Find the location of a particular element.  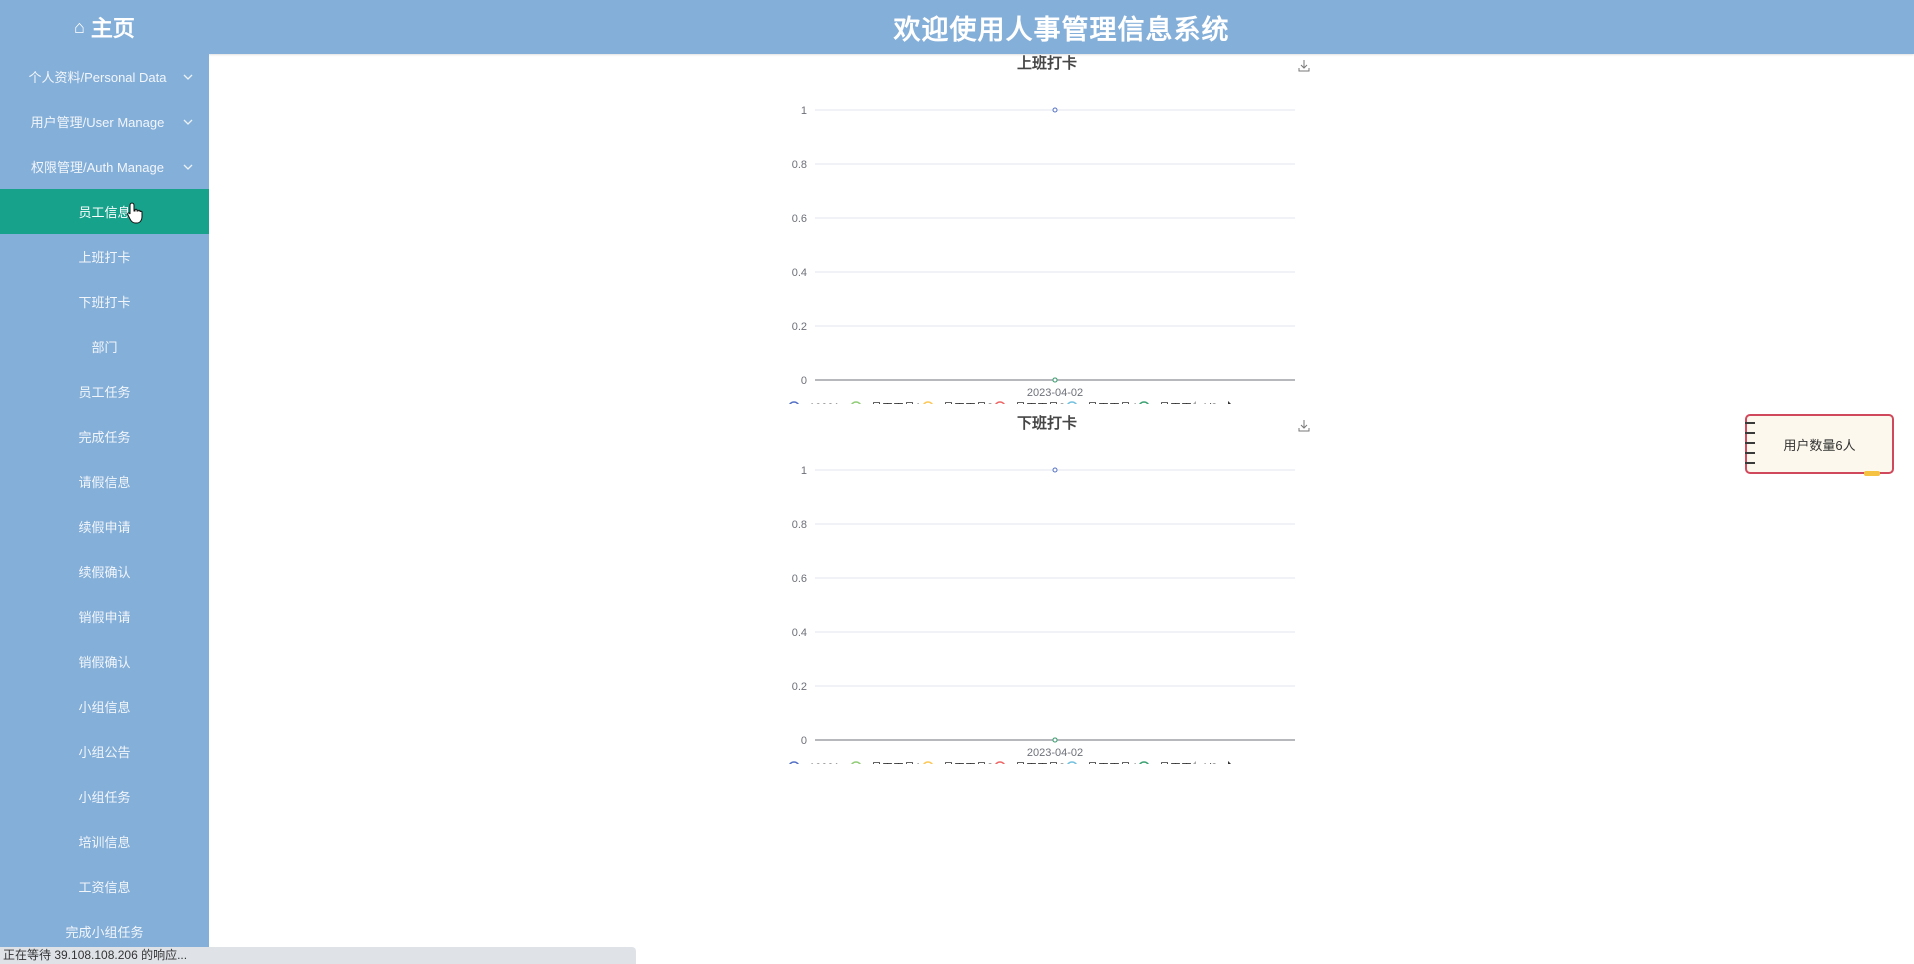

sidebar-item: 上班打卡 is located at coordinates (104, 256).